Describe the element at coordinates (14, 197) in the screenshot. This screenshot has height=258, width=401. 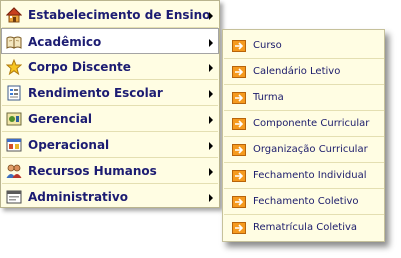
I see `admin-window-icon` at that location.